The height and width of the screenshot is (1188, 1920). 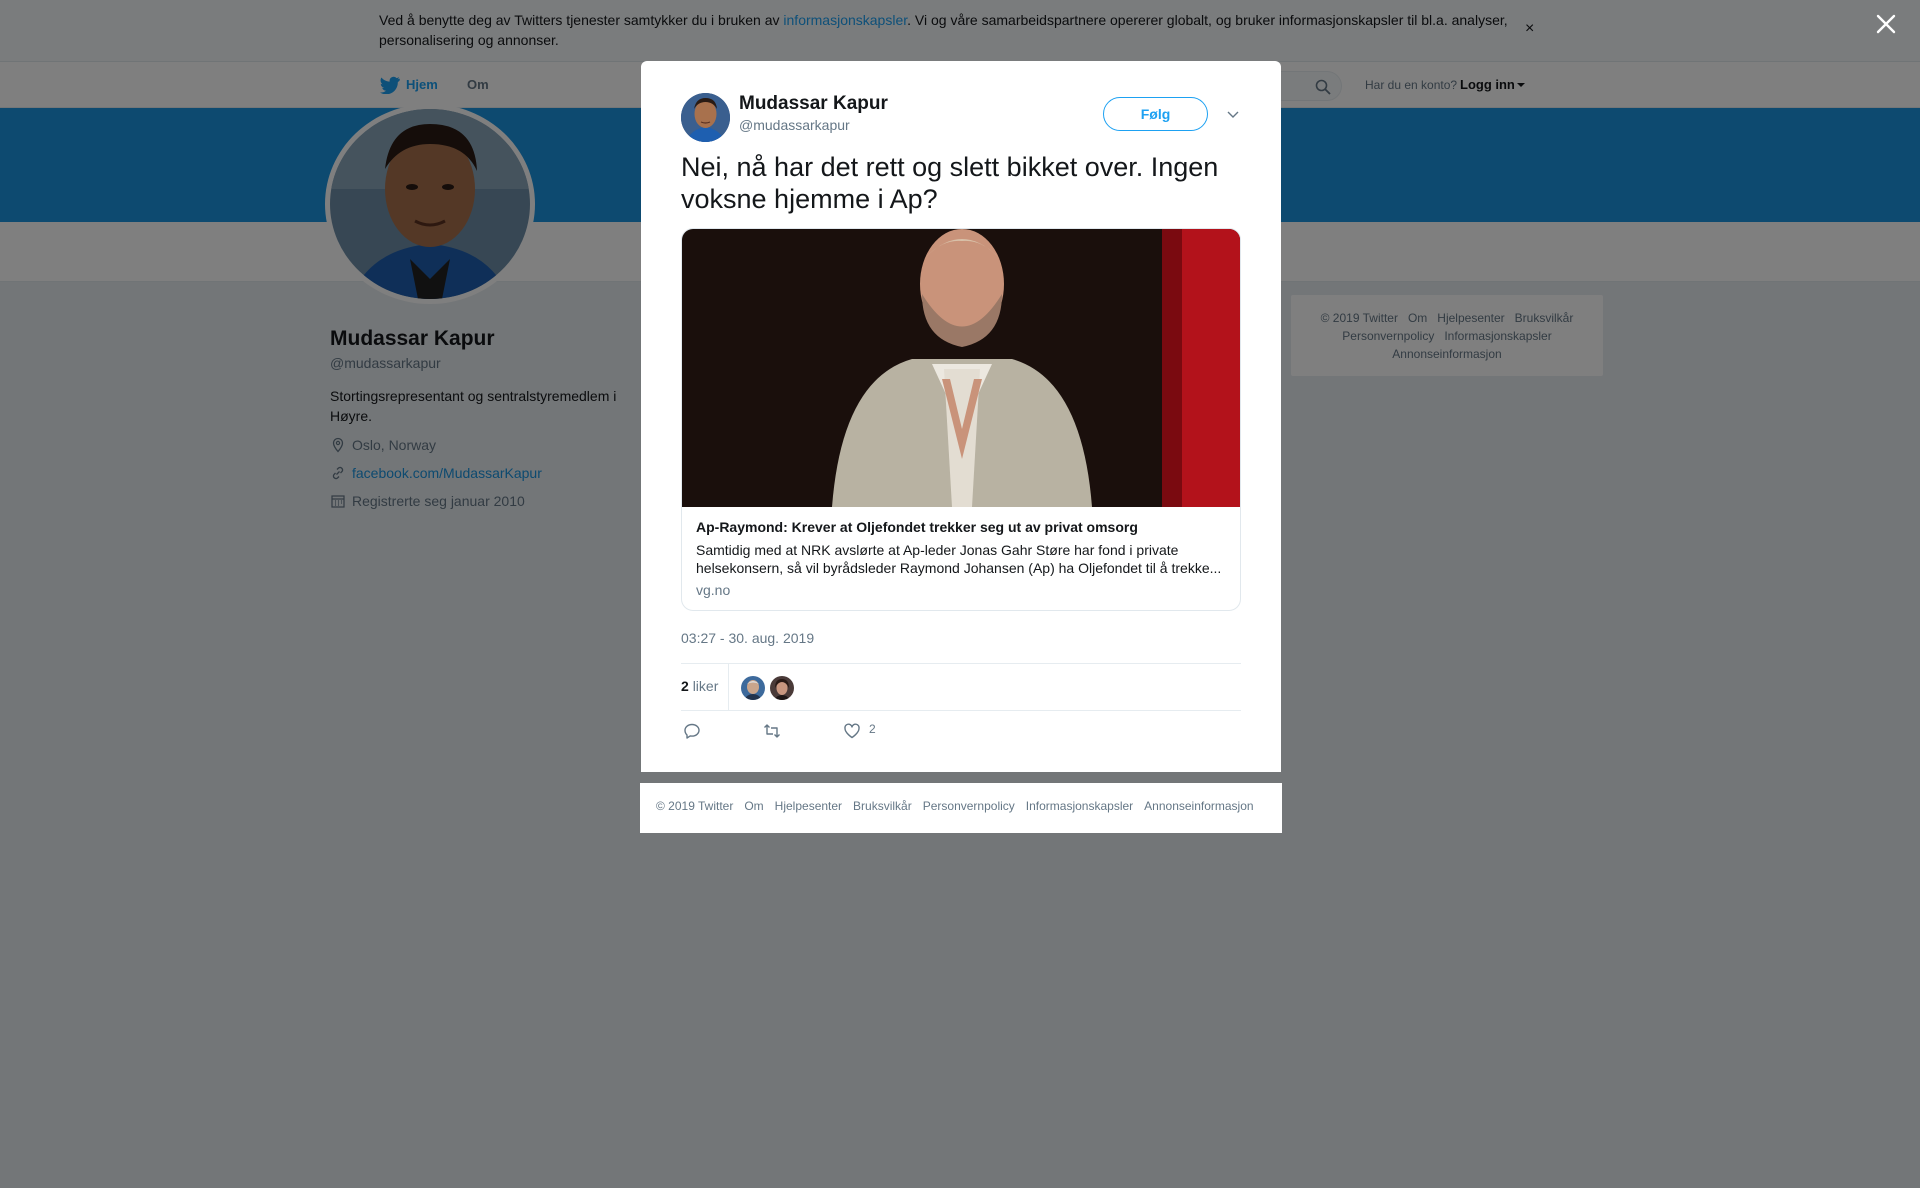 I want to click on tweet-author-handle: @mudassarkapur, so click(x=794, y=125).